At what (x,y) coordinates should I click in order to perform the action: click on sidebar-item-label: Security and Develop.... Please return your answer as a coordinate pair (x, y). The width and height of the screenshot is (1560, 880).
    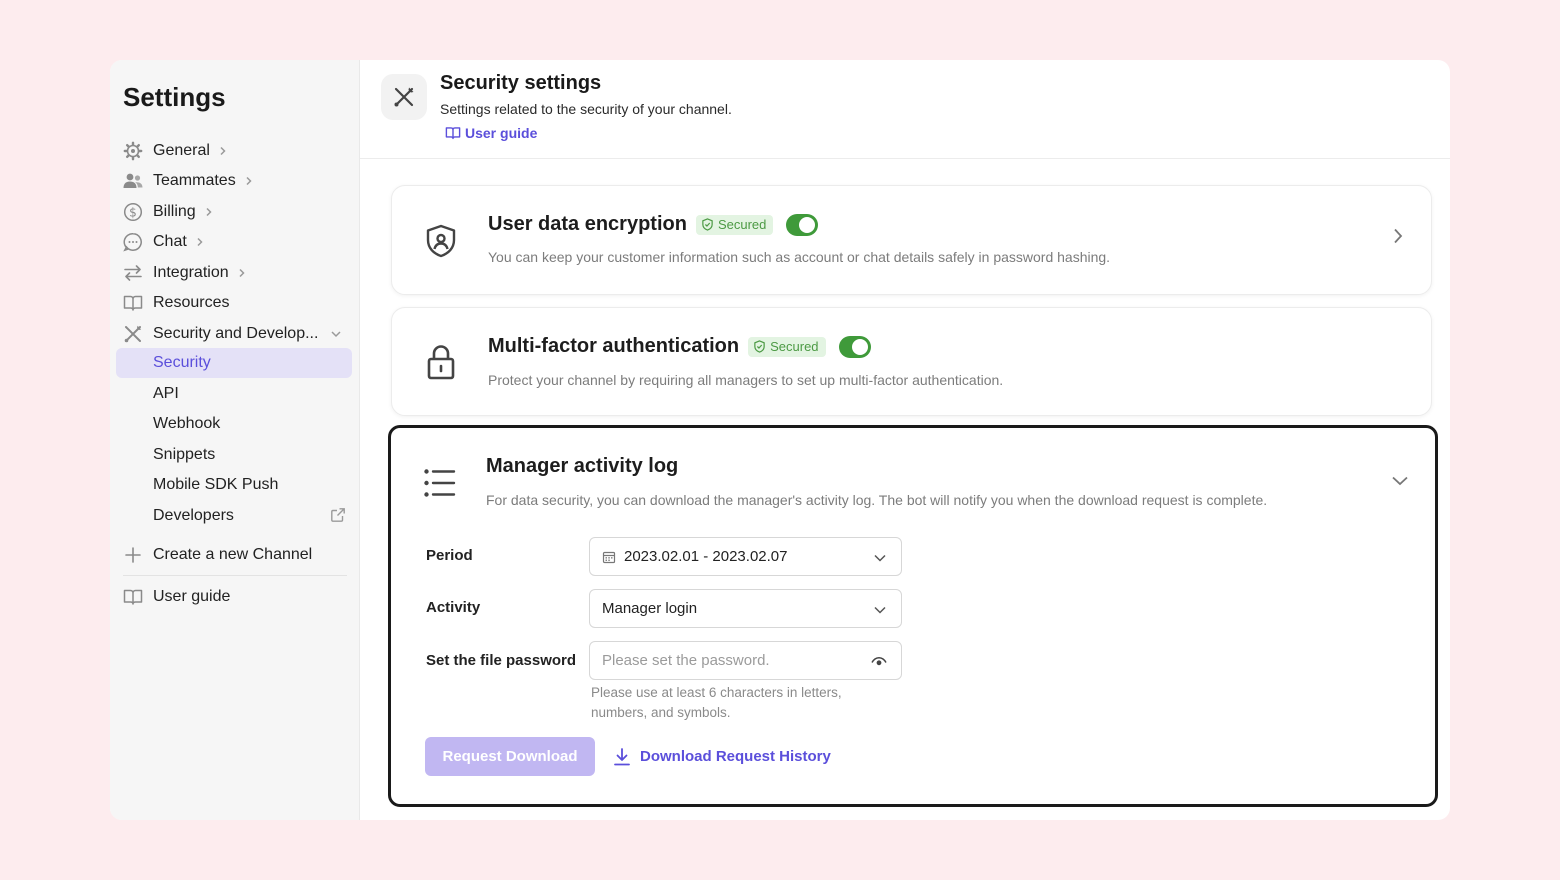
    Looking at the image, I should click on (236, 333).